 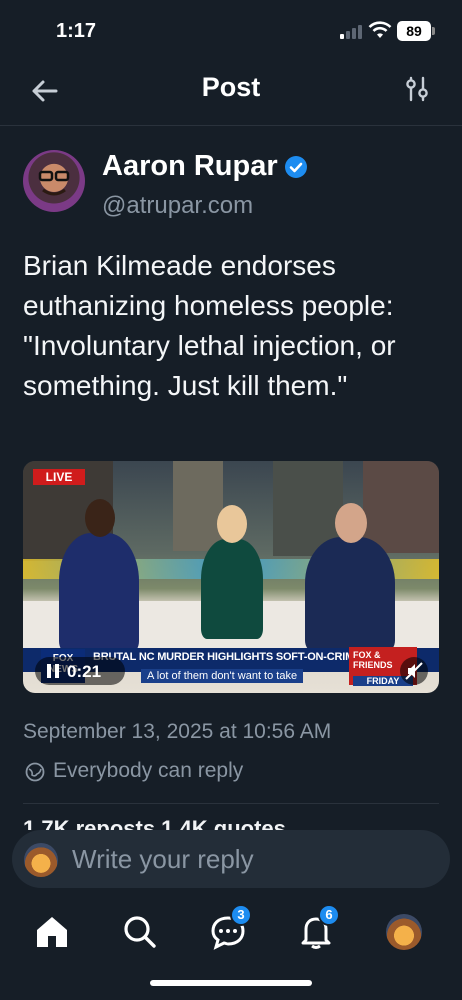 What do you see at coordinates (231, 87) in the screenshot?
I see `page-title: Post` at bounding box center [231, 87].